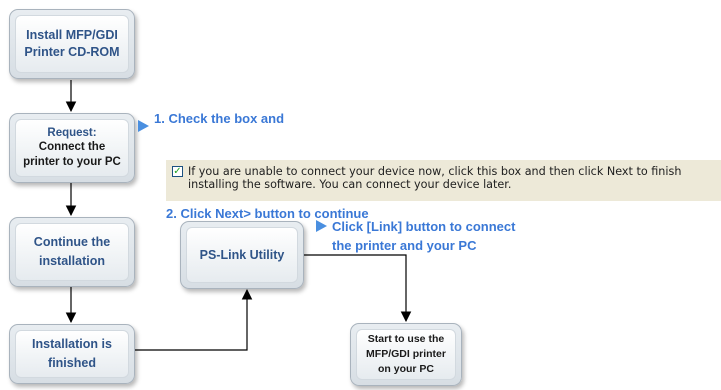 This screenshot has height=390, width=721. I want to click on ps-link-utility-label: PS-Link Utility, so click(242, 255).